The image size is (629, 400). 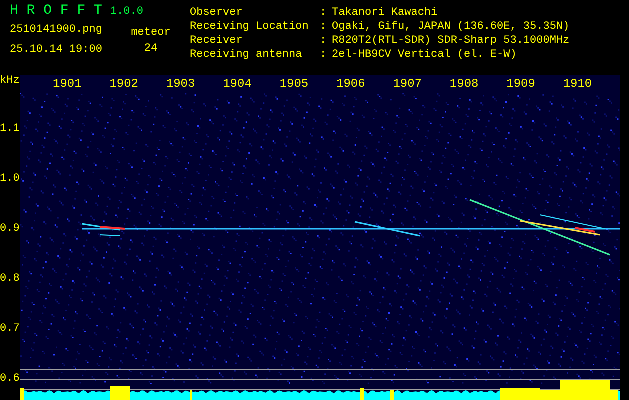 I want to click on file-name: 2510141900.png, so click(x=57, y=30).